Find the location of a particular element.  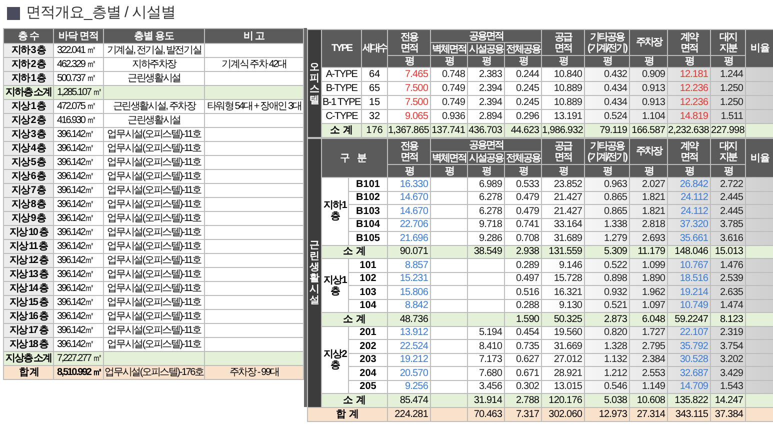

table-cell: 9.286 is located at coordinates (486, 238).